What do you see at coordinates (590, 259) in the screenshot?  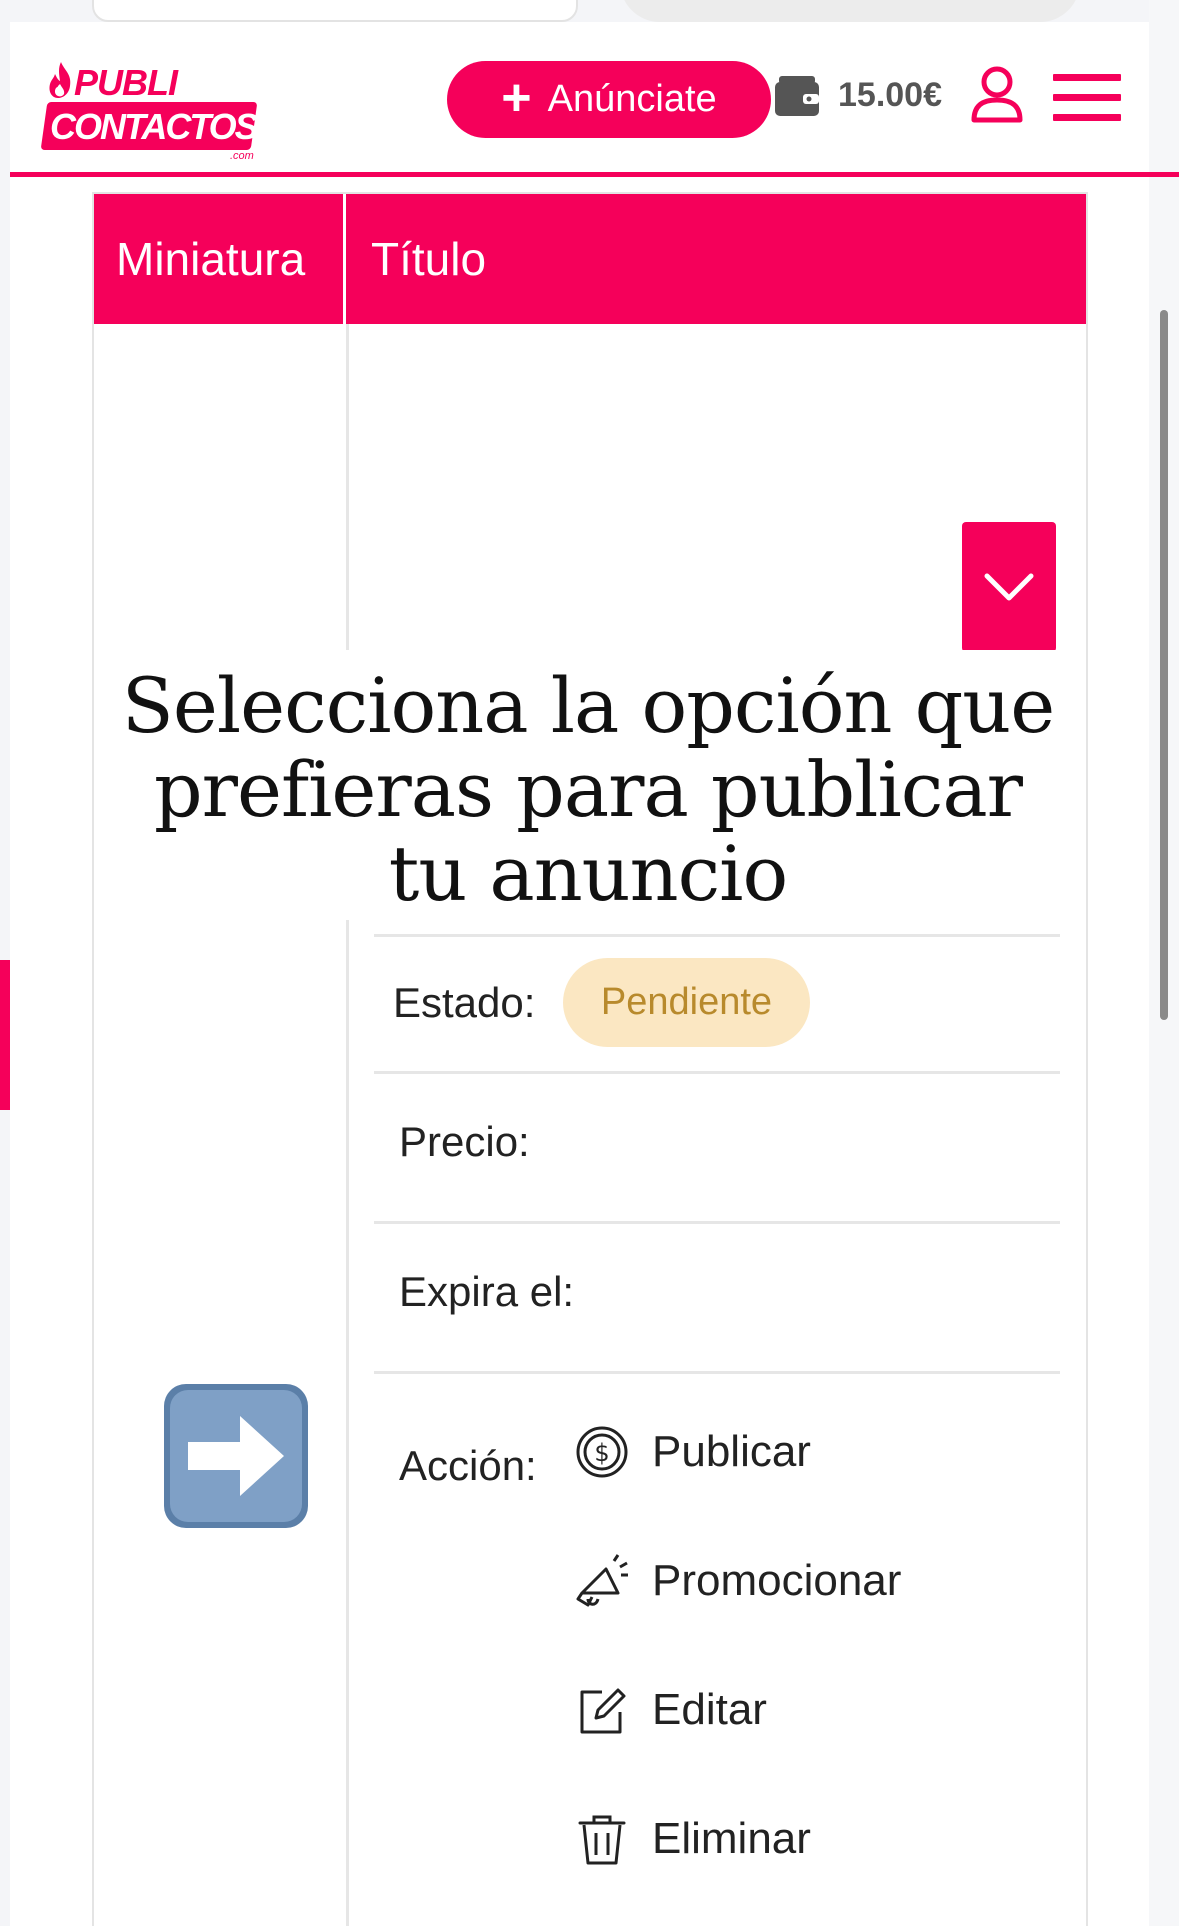 I see `table-header: Miniatura Título` at bounding box center [590, 259].